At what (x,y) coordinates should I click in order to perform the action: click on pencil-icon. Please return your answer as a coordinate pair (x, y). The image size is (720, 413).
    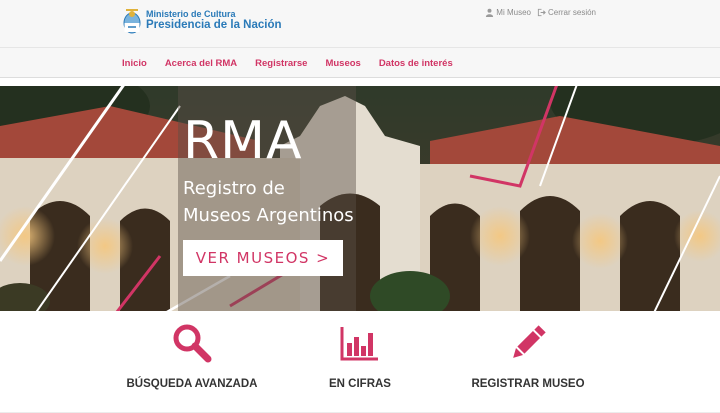
    Looking at the image, I should click on (529, 341).